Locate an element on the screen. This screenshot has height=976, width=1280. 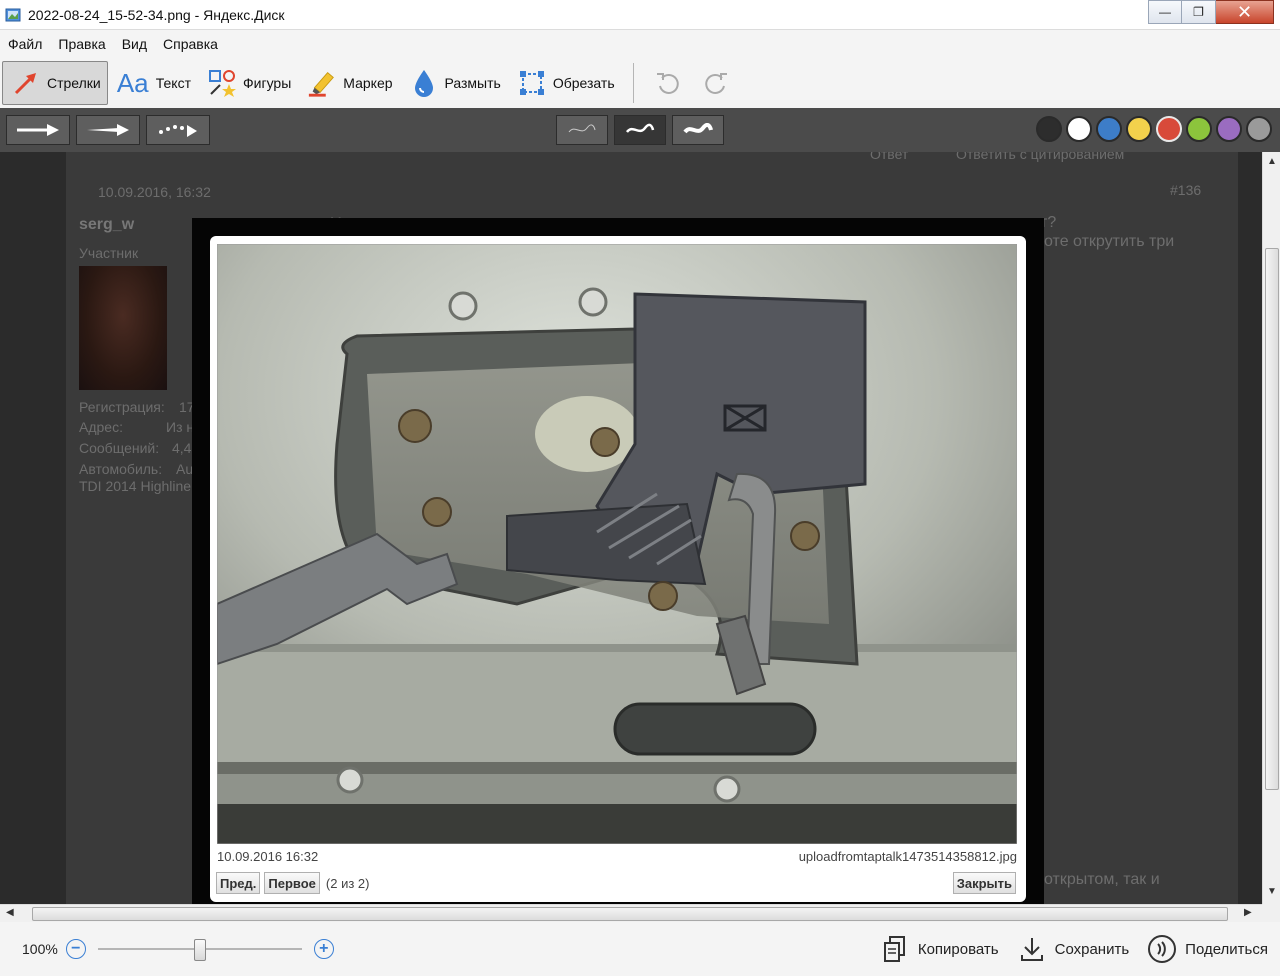
tool-shapes-button: Фигуры is located at coordinates (249, 83).